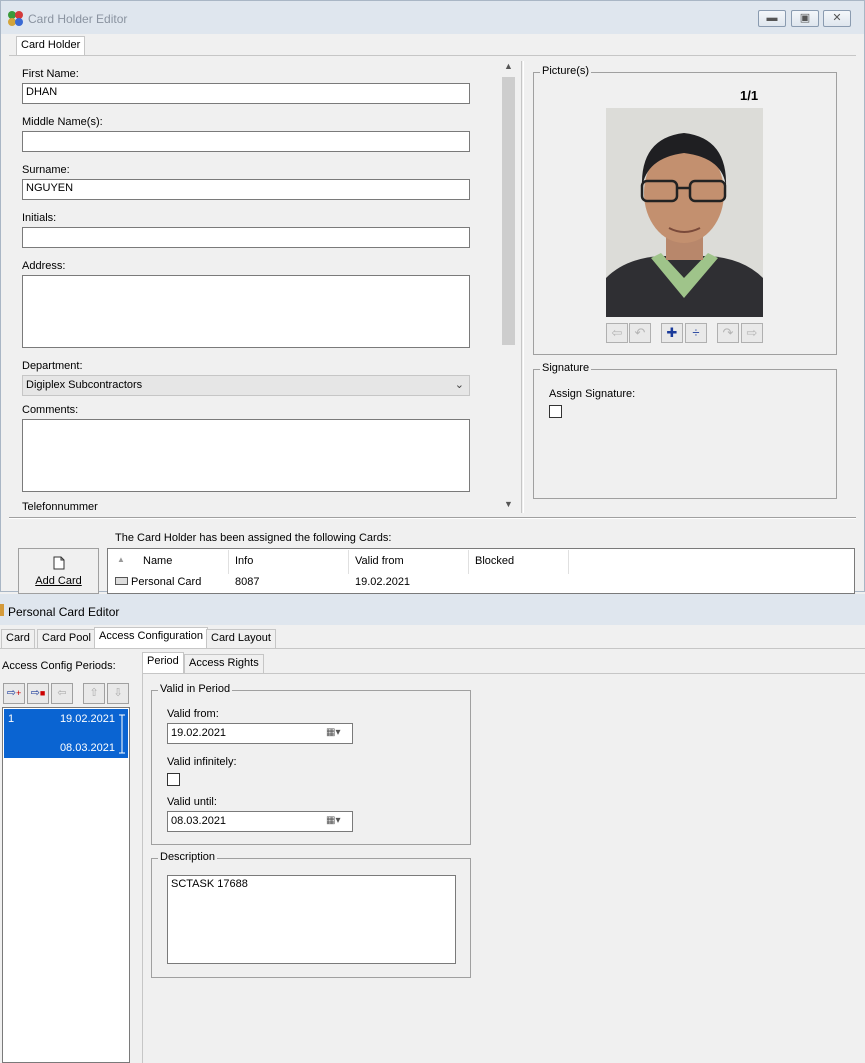 The width and height of the screenshot is (865, 1063). Describe the element at coordinates (566, 368) in the screenshot. I see `signature-legend: Signature` at that location.